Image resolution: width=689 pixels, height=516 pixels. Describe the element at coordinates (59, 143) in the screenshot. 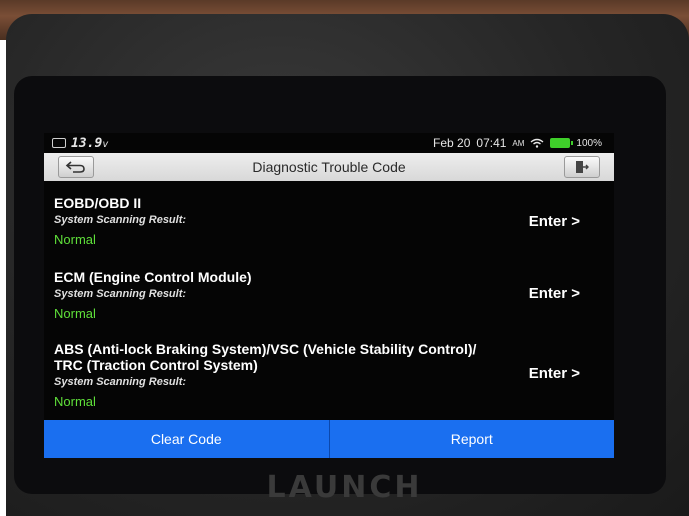

I see `car-battery-icon` at that location.